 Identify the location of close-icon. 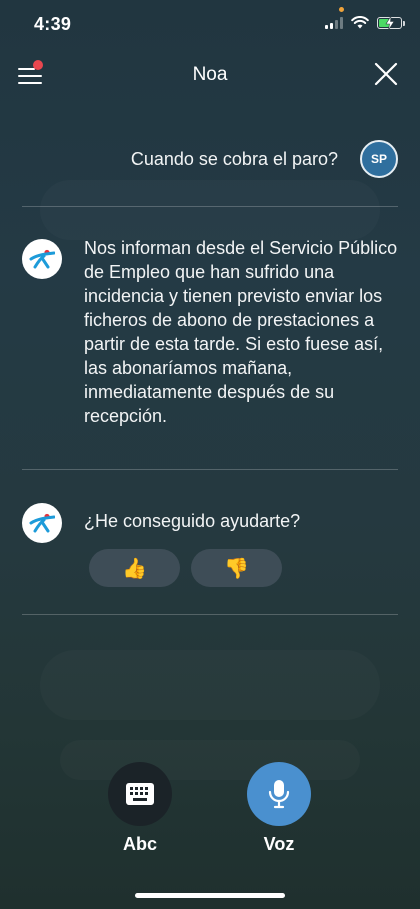
(386, 74).